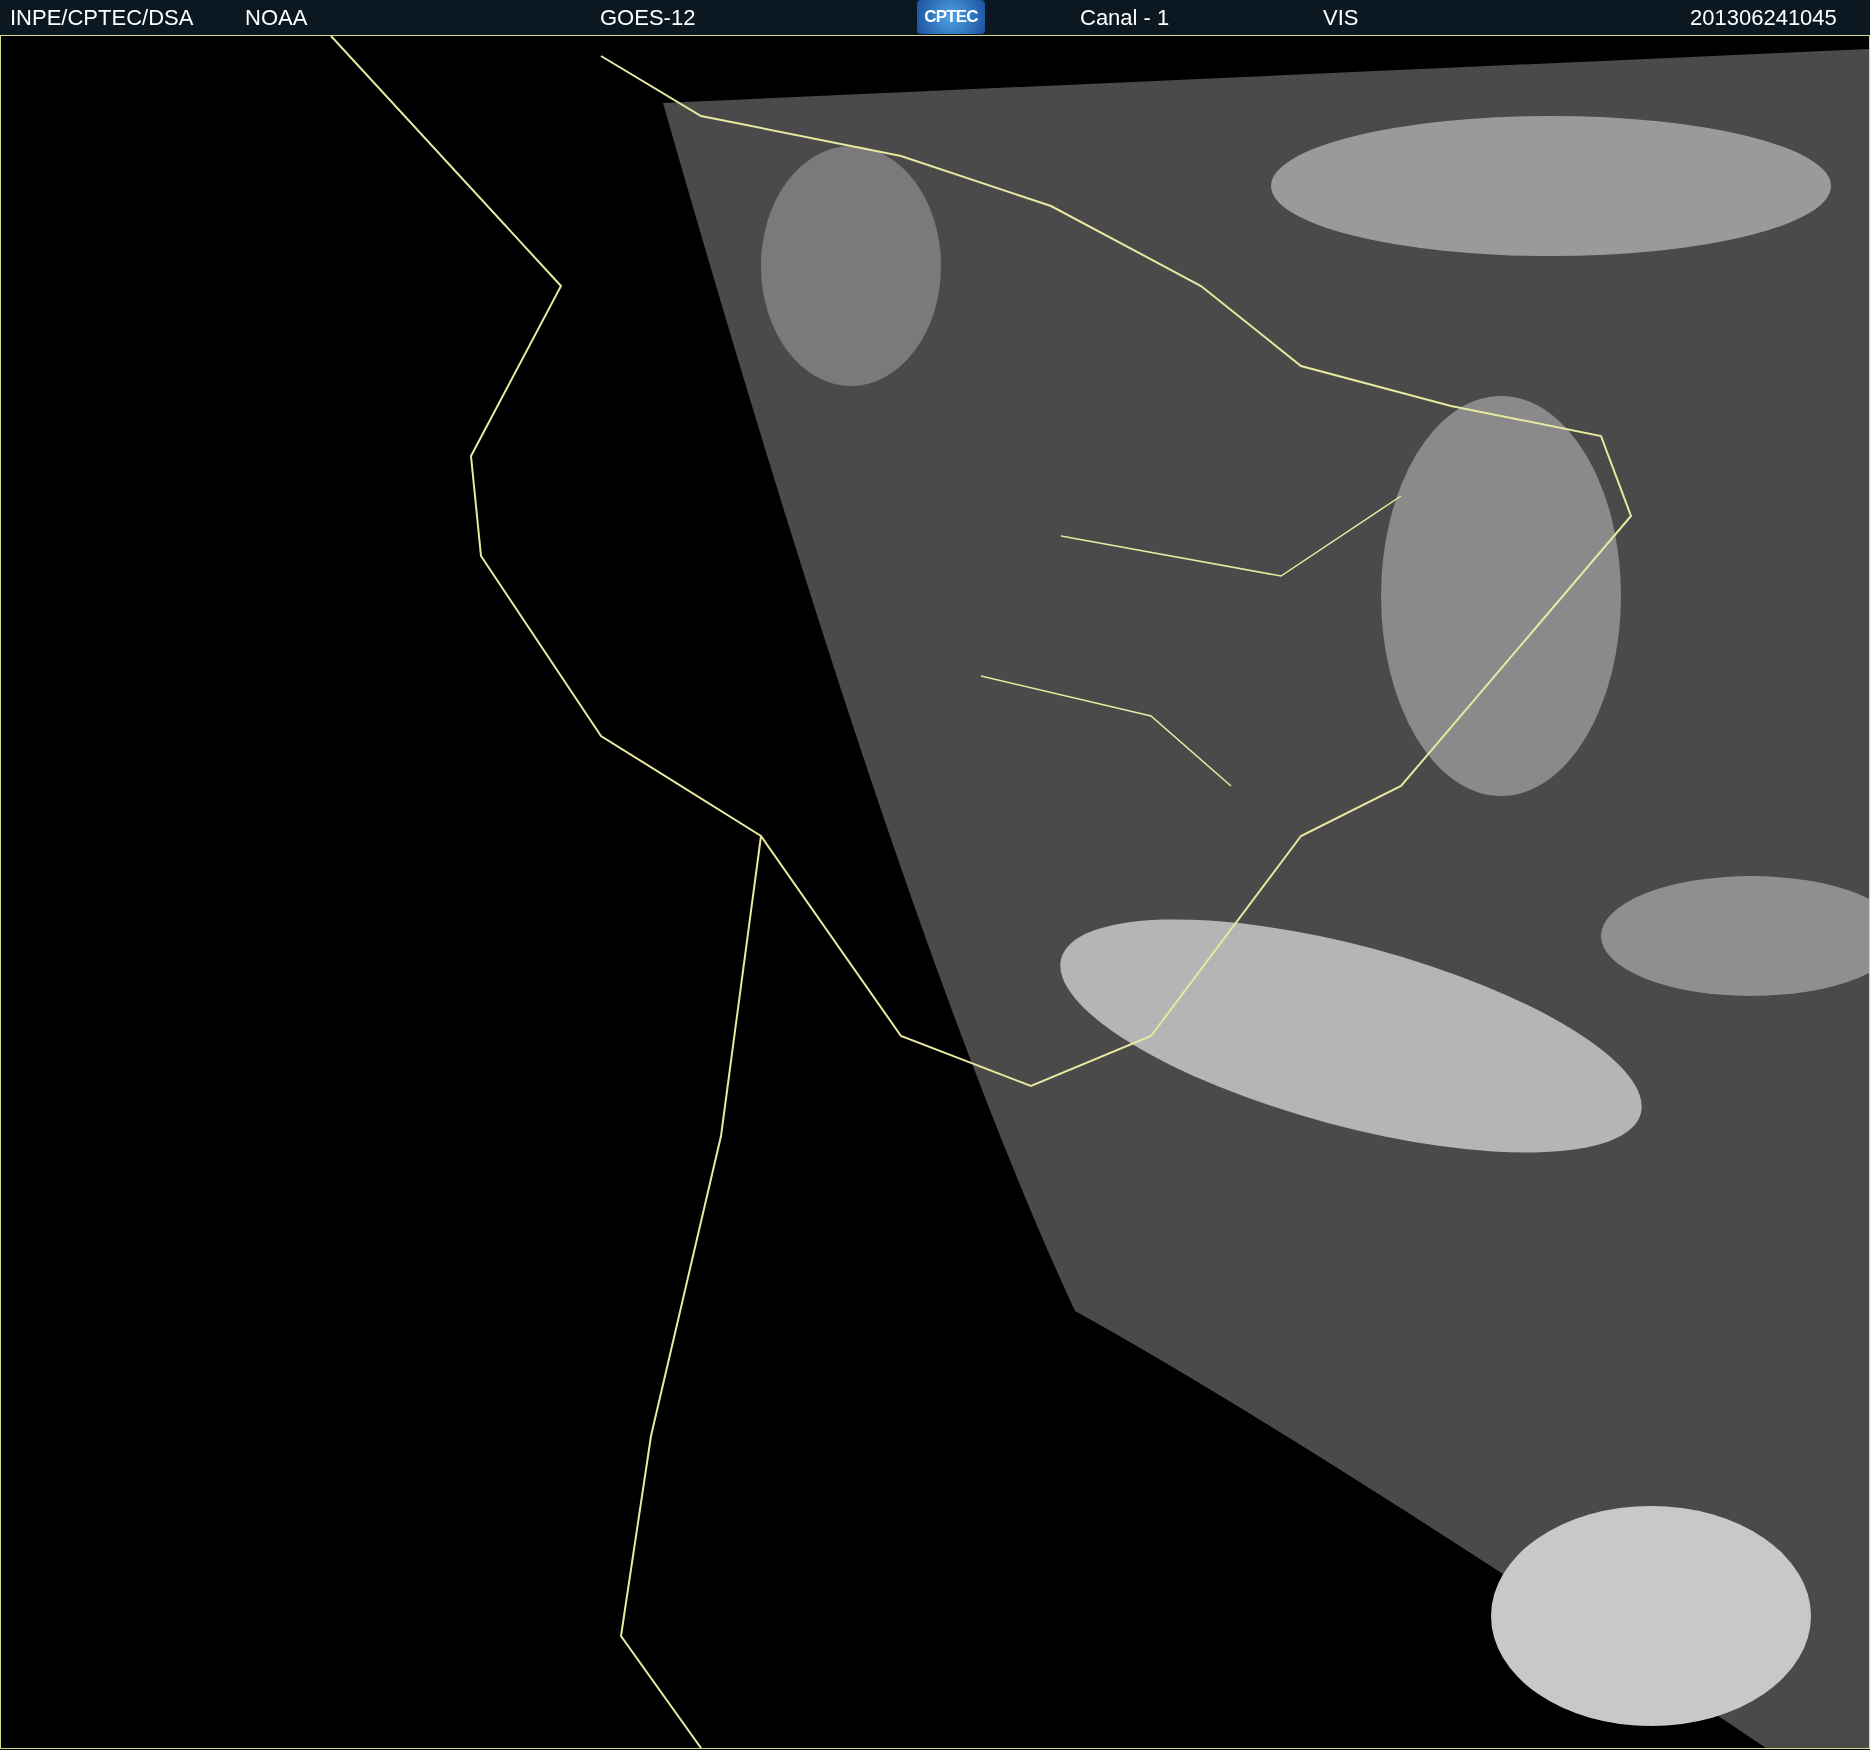  Describe the element at coordinates (102, 18) in the screenshot. I see `header-label: INPE/CPTEC/DSA` at that location.